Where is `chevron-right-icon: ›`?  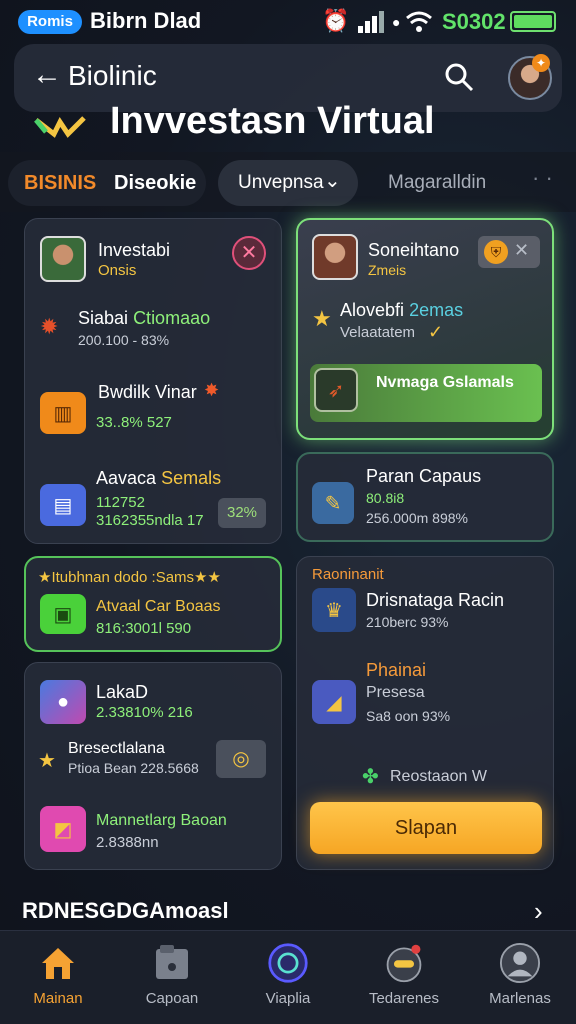
chevron-right-icon: › is located at coordinates (538, 911).